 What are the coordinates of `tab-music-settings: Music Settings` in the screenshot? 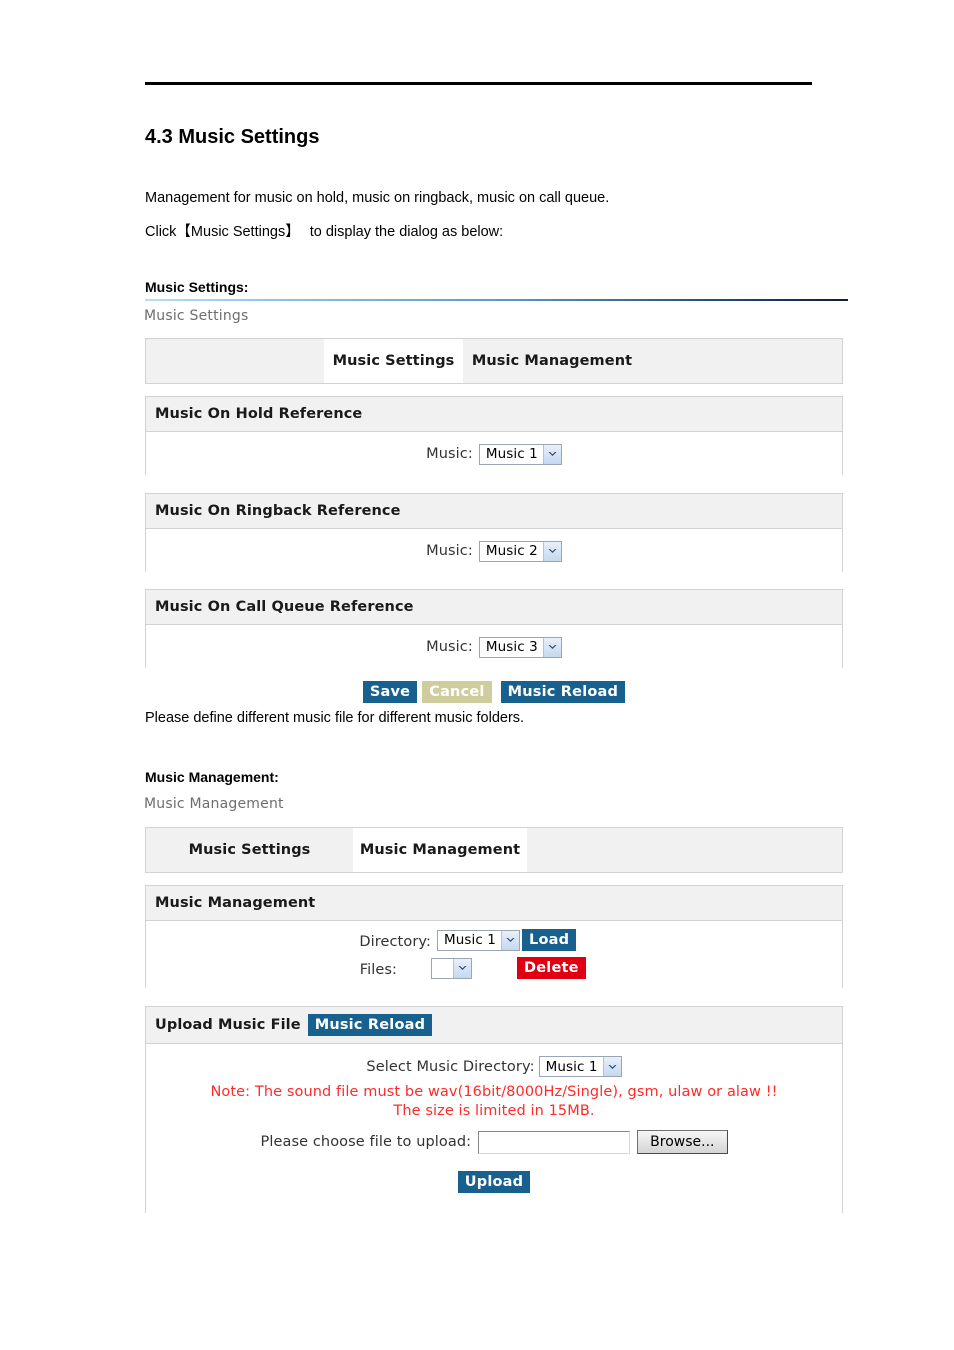 It's located at (393, 361).